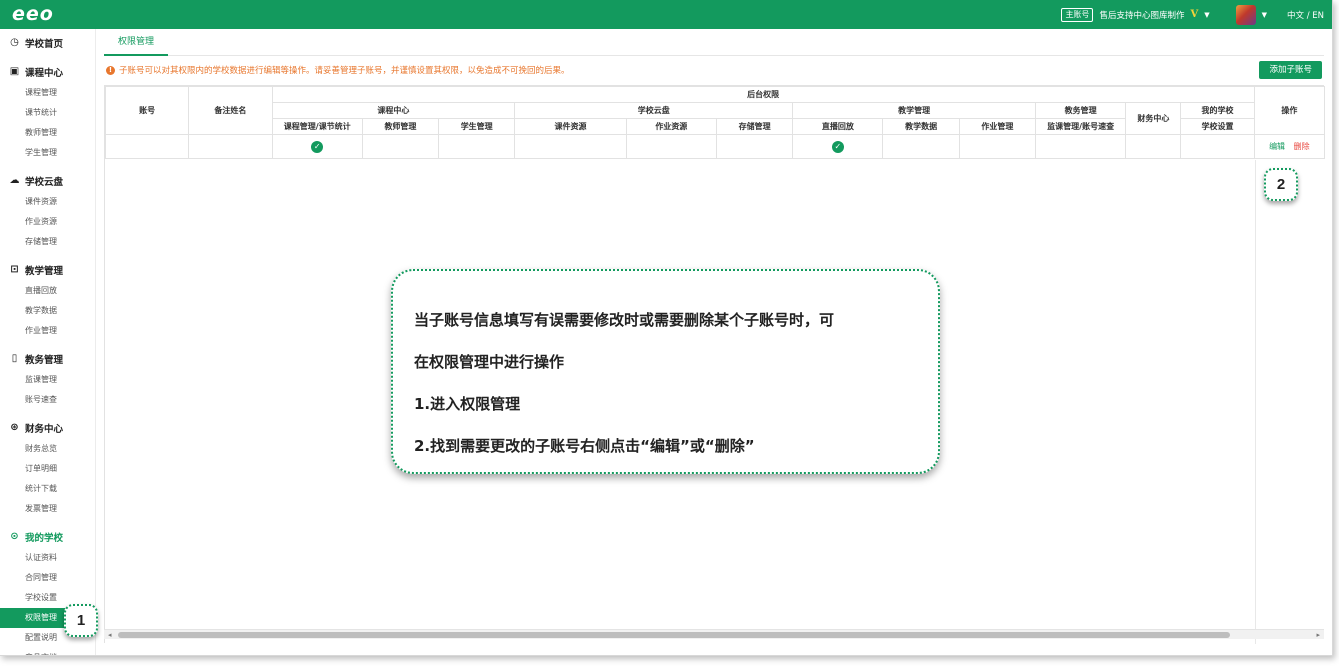  Describe the element at coordinates (44, 538) in the screenshot. I see `sidebar-group-label: 我的学校` at that location.